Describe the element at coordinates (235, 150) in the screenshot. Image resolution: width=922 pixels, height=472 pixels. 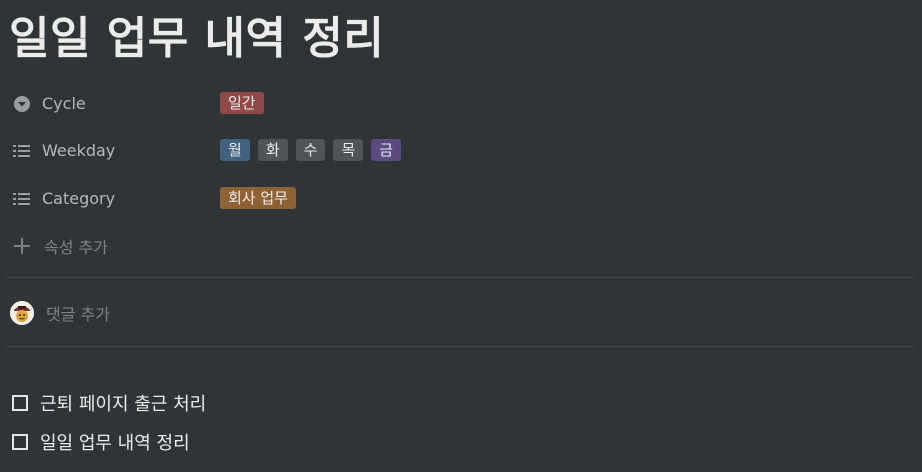
I see `tag-weekday-mon: 월` at that location.